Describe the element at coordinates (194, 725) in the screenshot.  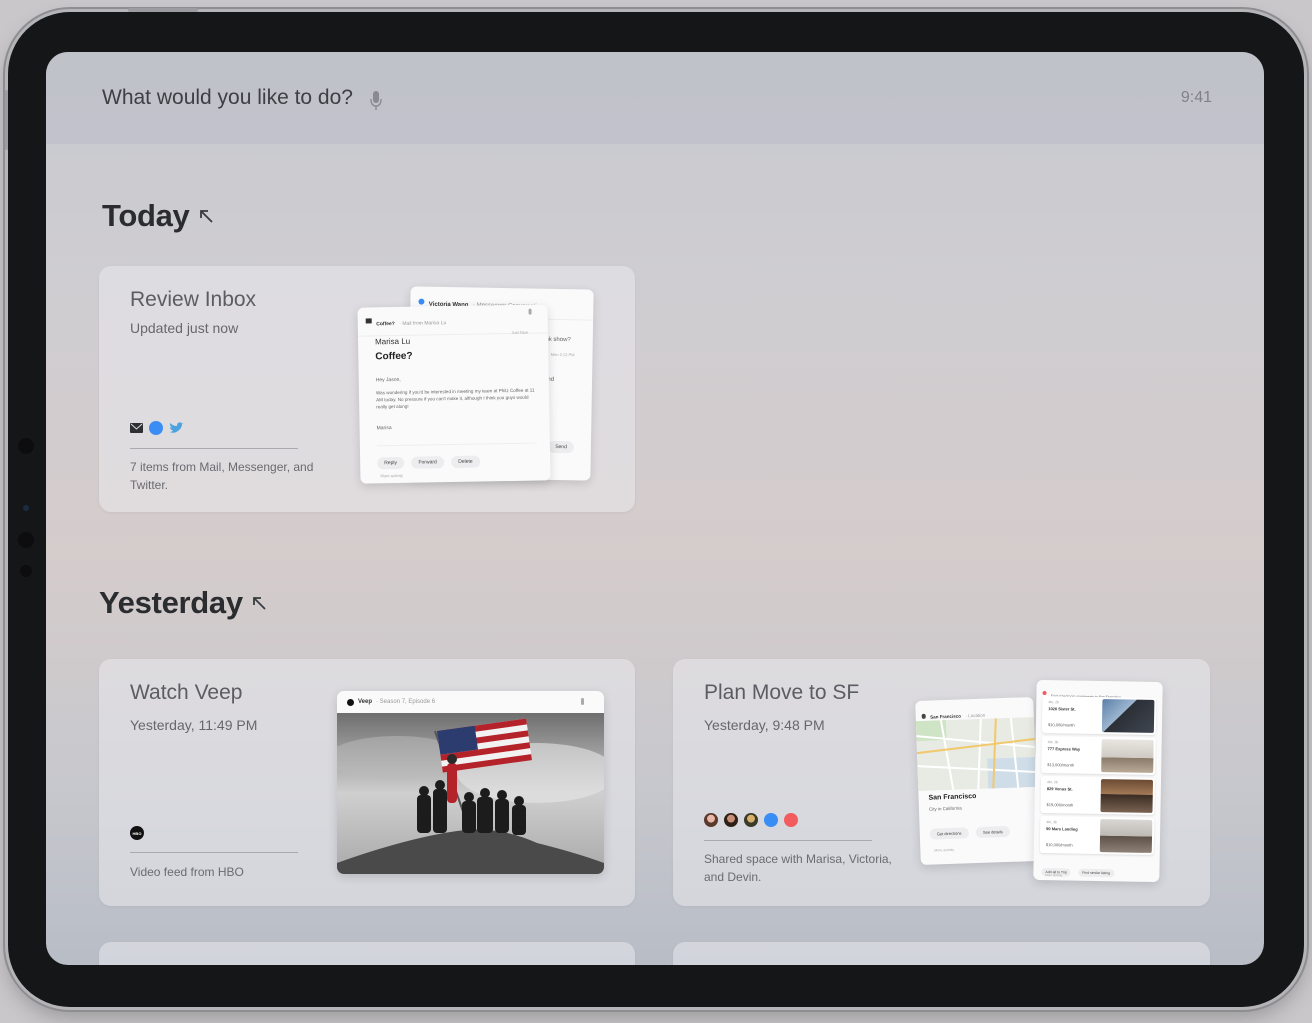
I see `card-subtitle: Yesterday, 11:49 PM` at that location.